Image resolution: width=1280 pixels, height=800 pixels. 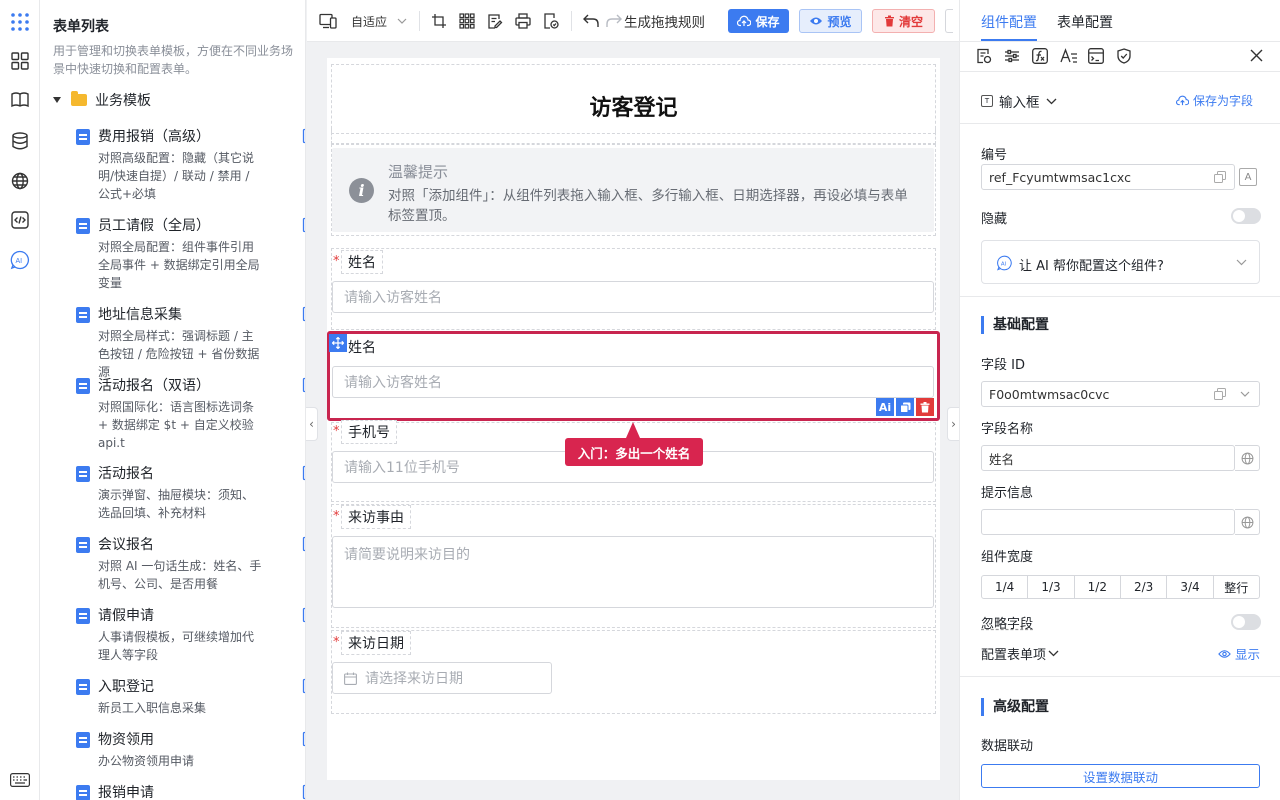 I want to click on ref-label: 编号, so click(x=994, y=155).